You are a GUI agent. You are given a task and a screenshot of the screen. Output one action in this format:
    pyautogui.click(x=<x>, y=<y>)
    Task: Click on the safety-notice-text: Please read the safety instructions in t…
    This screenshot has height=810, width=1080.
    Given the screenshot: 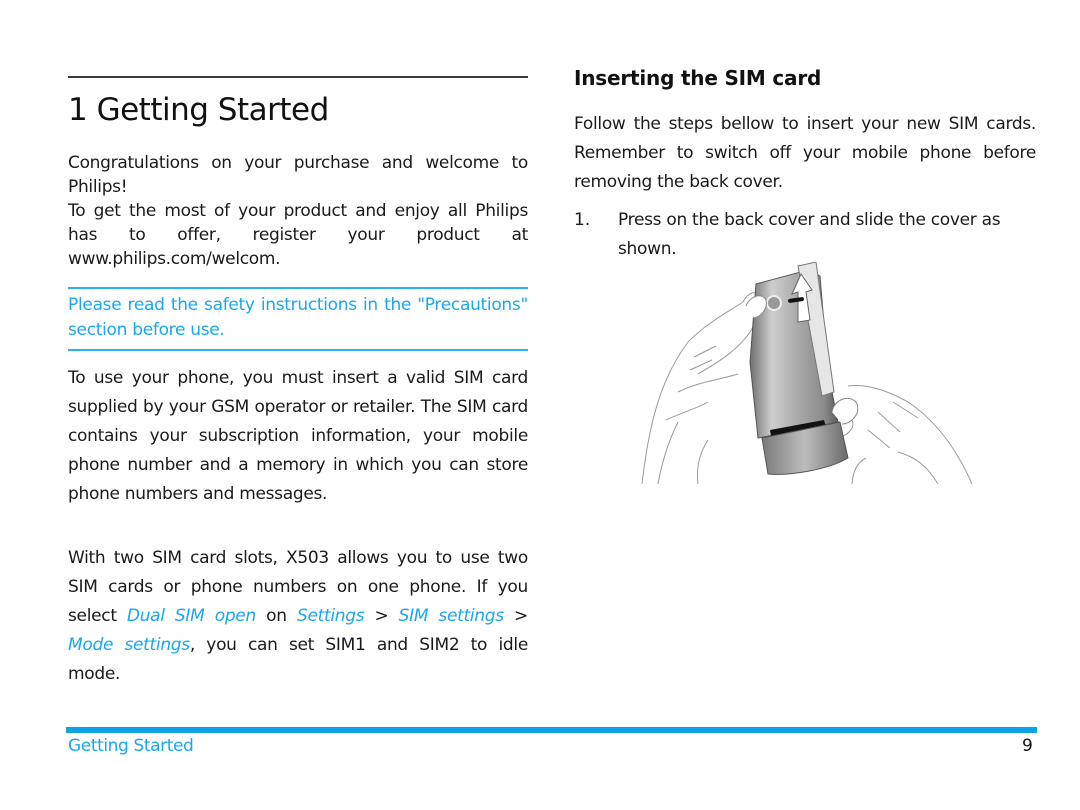 What is the action you would take?
    pyautogui.click(x=298, y=317)
    